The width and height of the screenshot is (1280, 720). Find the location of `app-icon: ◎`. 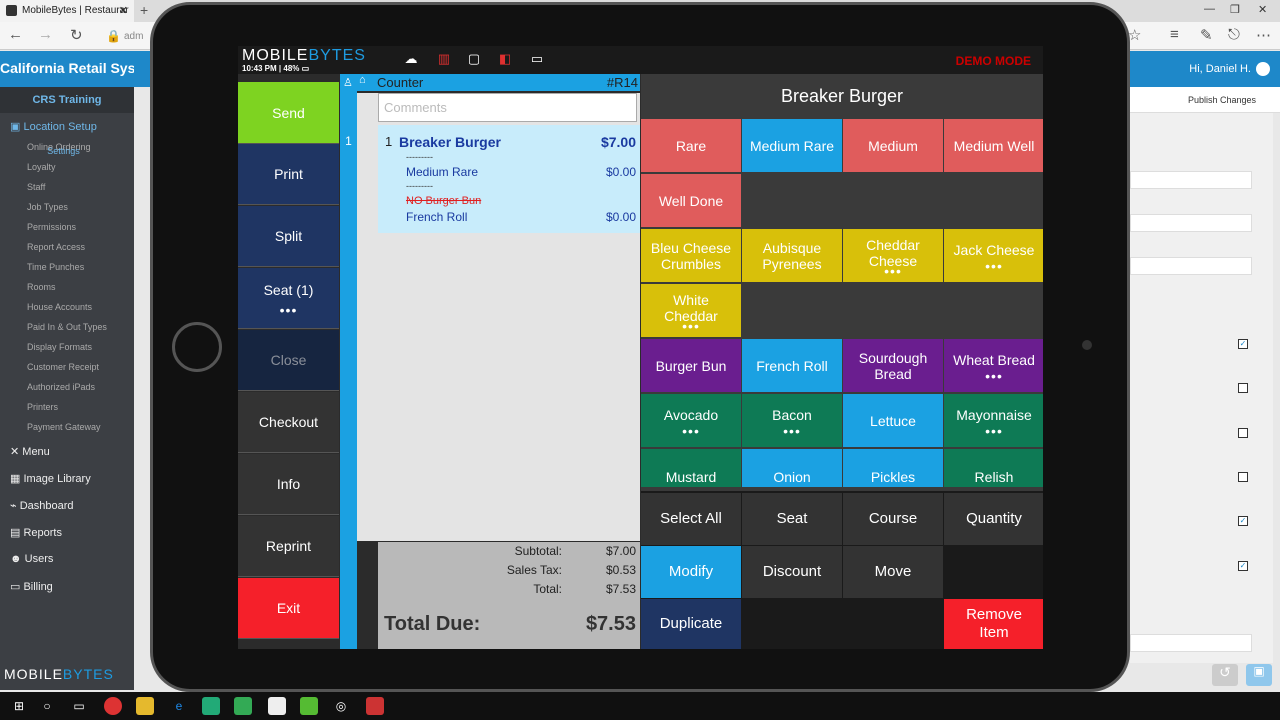

app-icon: ◎ is located at coordinates (341, 706).